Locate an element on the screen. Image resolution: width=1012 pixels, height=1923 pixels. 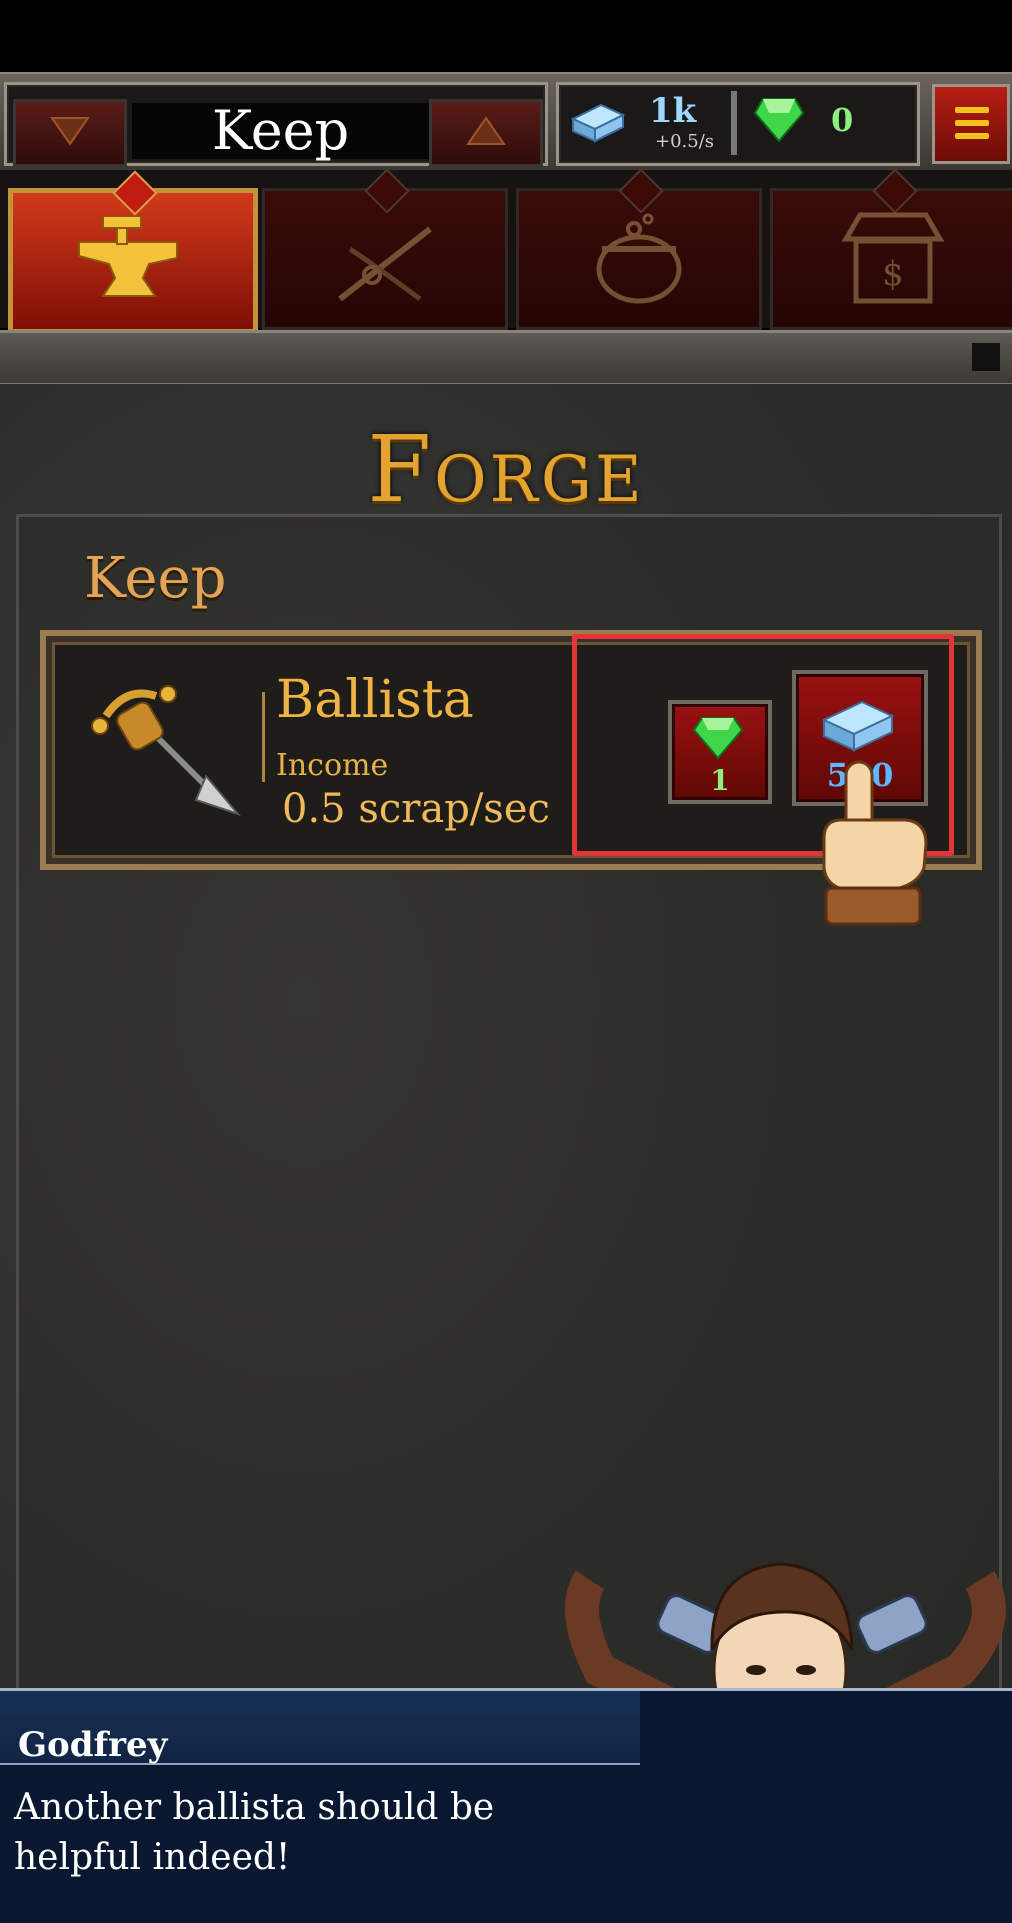
income-label: Income is located at coordinates (332, 765).